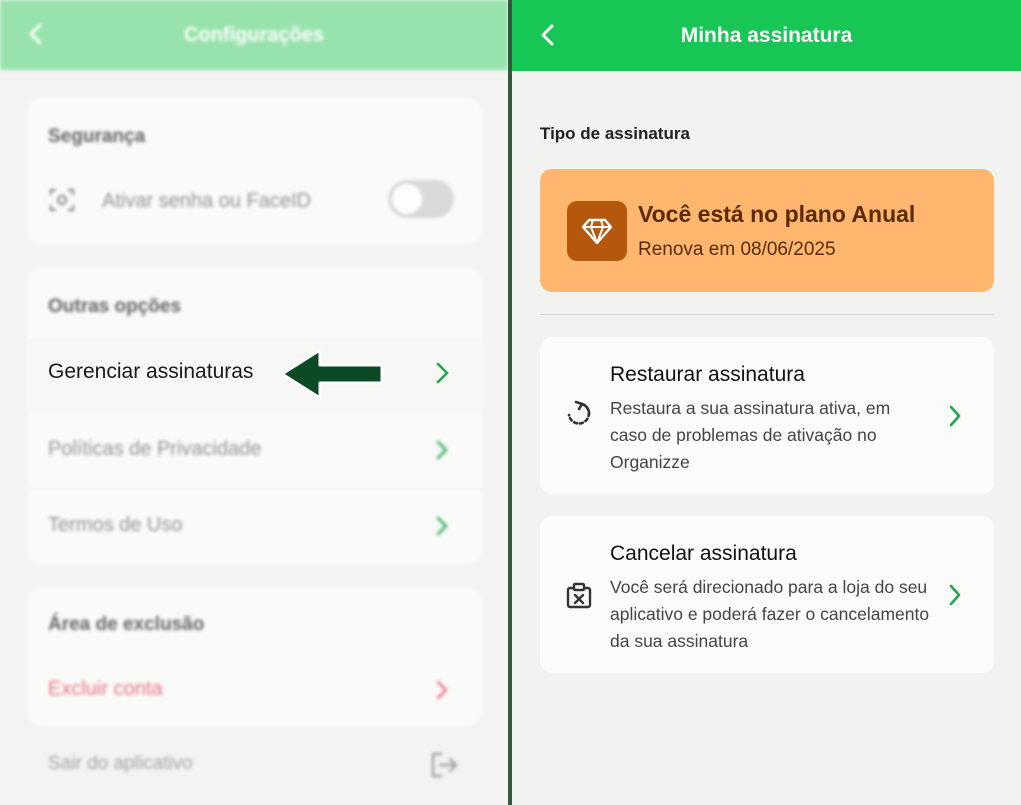  Describe the element at coordinates (151, 371) in the screenshot. I see `manage-subscriptions-label: Gerenciar assinaturas` at that location.